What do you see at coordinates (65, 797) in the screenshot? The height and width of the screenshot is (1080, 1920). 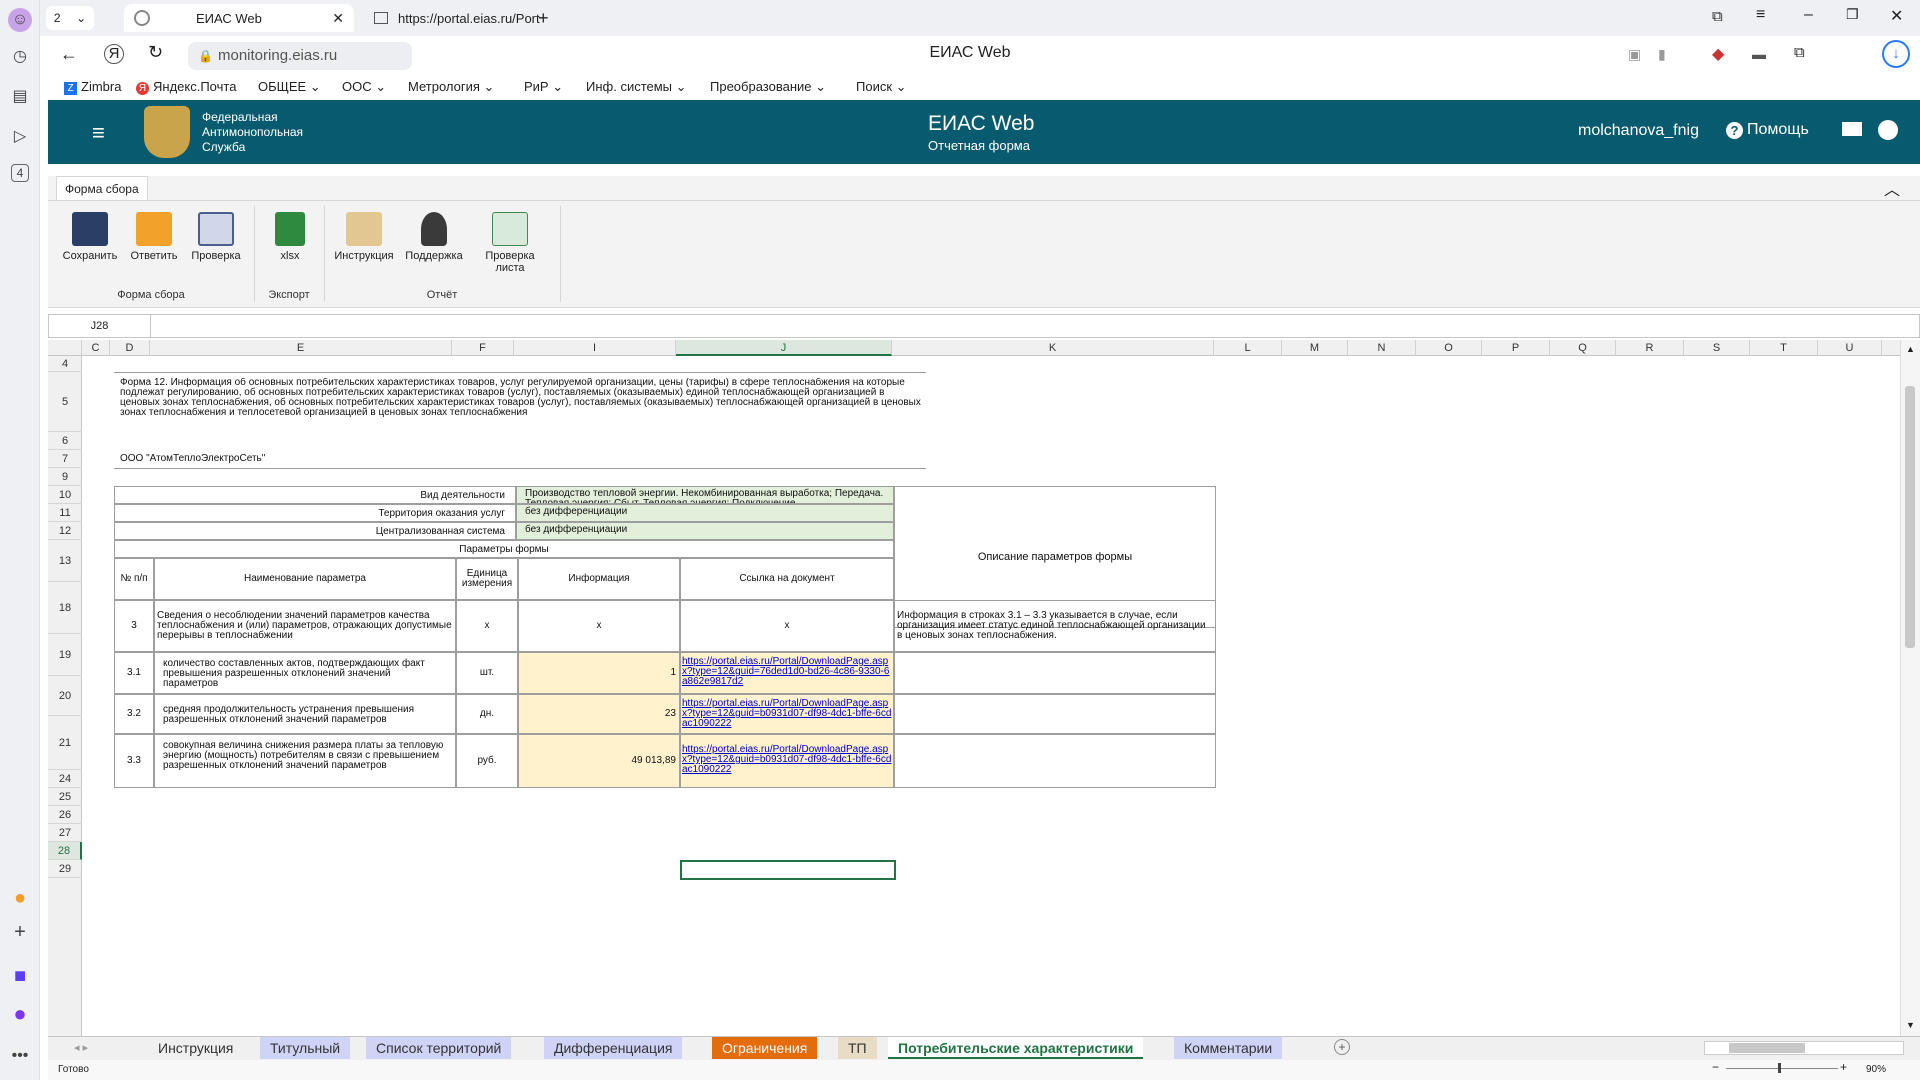 I see `row-header: 25` at bounding box center [65, 797].